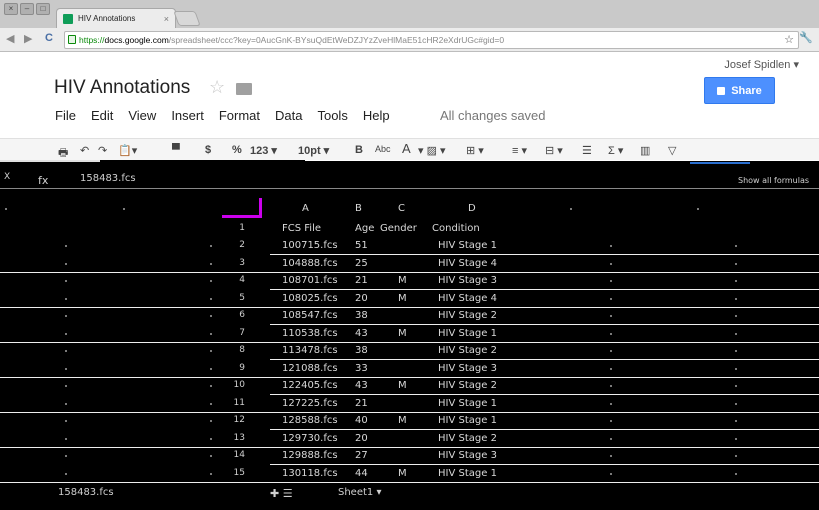  I want to click on number-format-dropdown: 123 ▾, so click(263, 150).